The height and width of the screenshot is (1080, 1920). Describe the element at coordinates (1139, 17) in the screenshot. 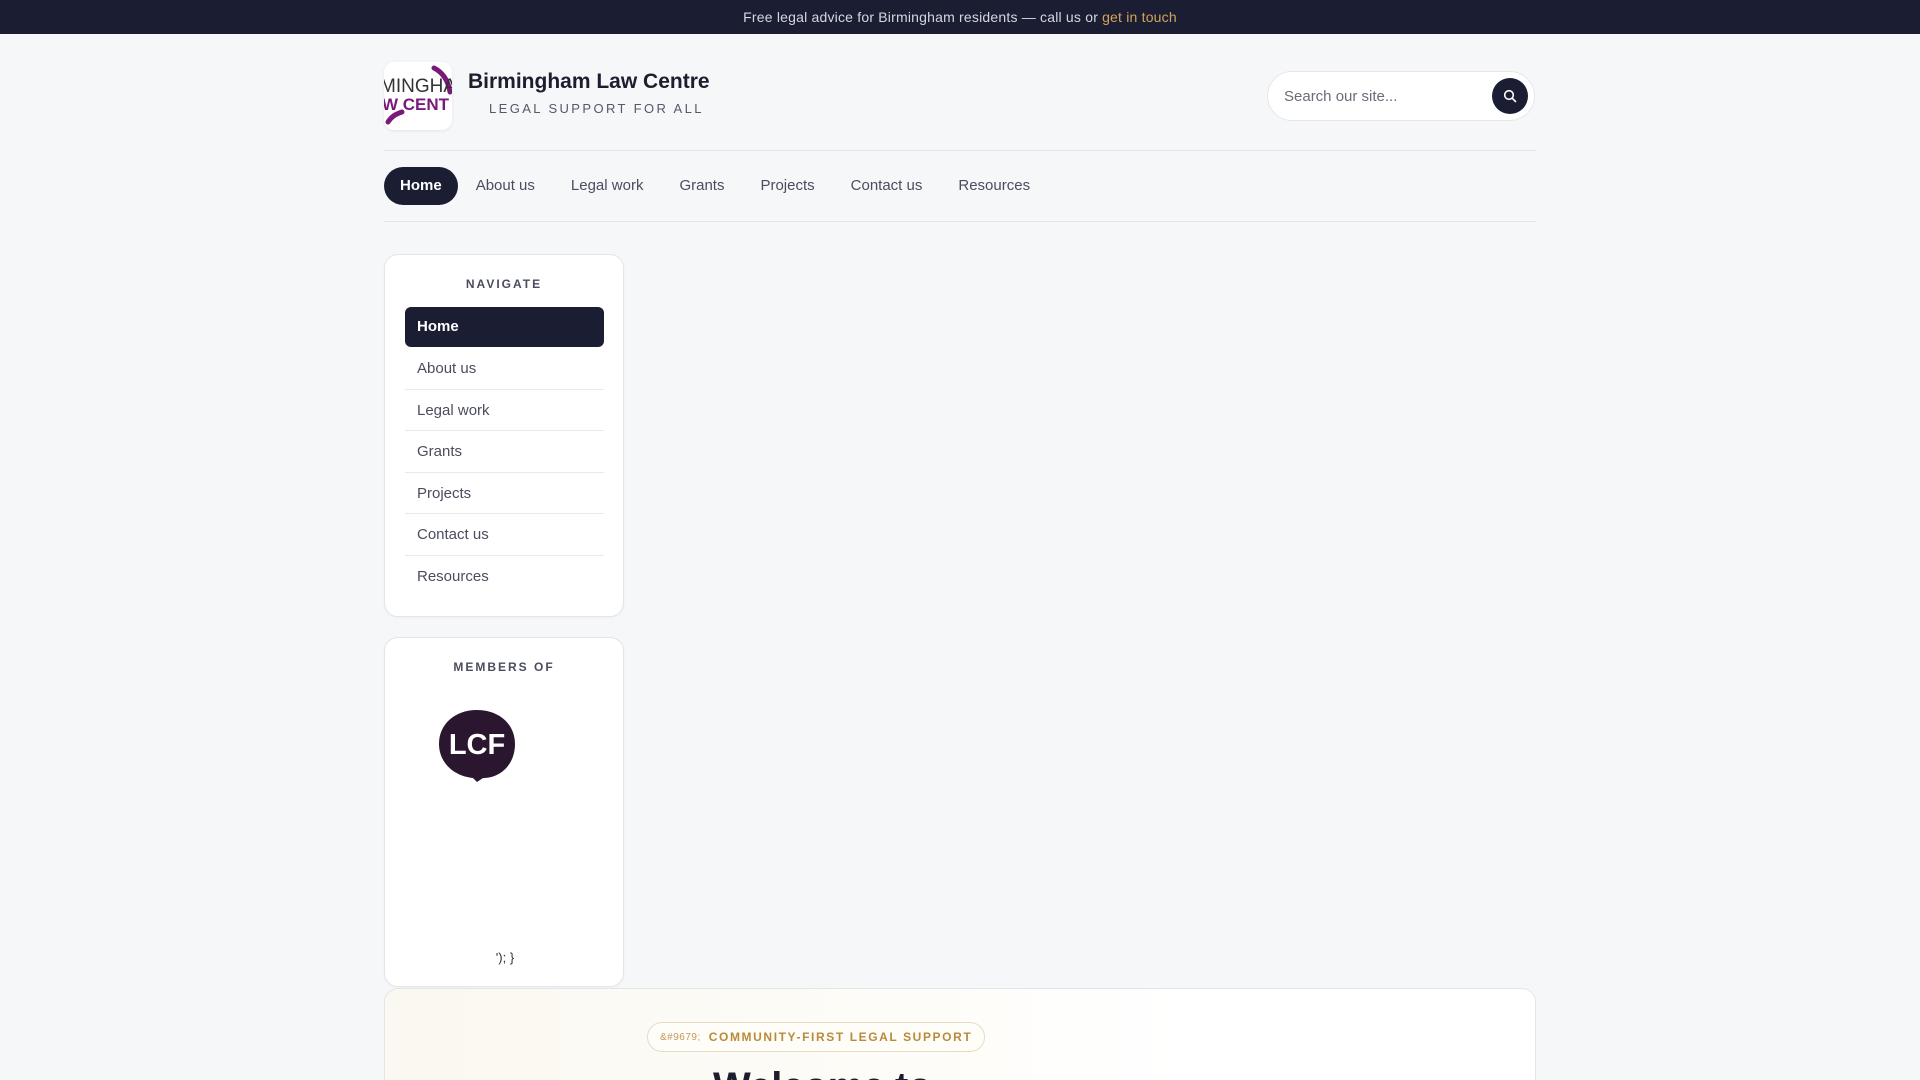

I see `get-in-touch-link: get in touch` at that location.